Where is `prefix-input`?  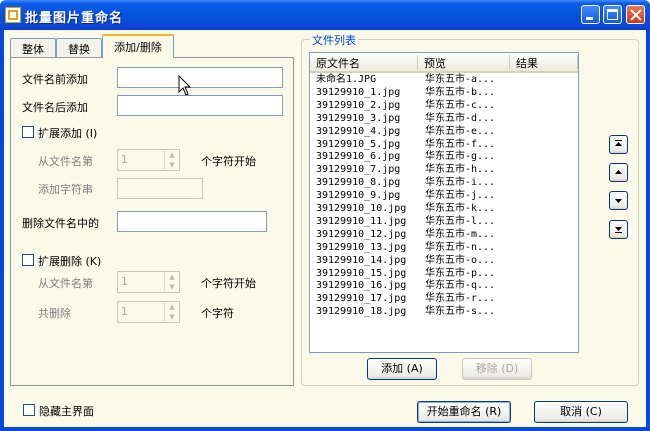 prefix-input is located at coordinates (200, 77).